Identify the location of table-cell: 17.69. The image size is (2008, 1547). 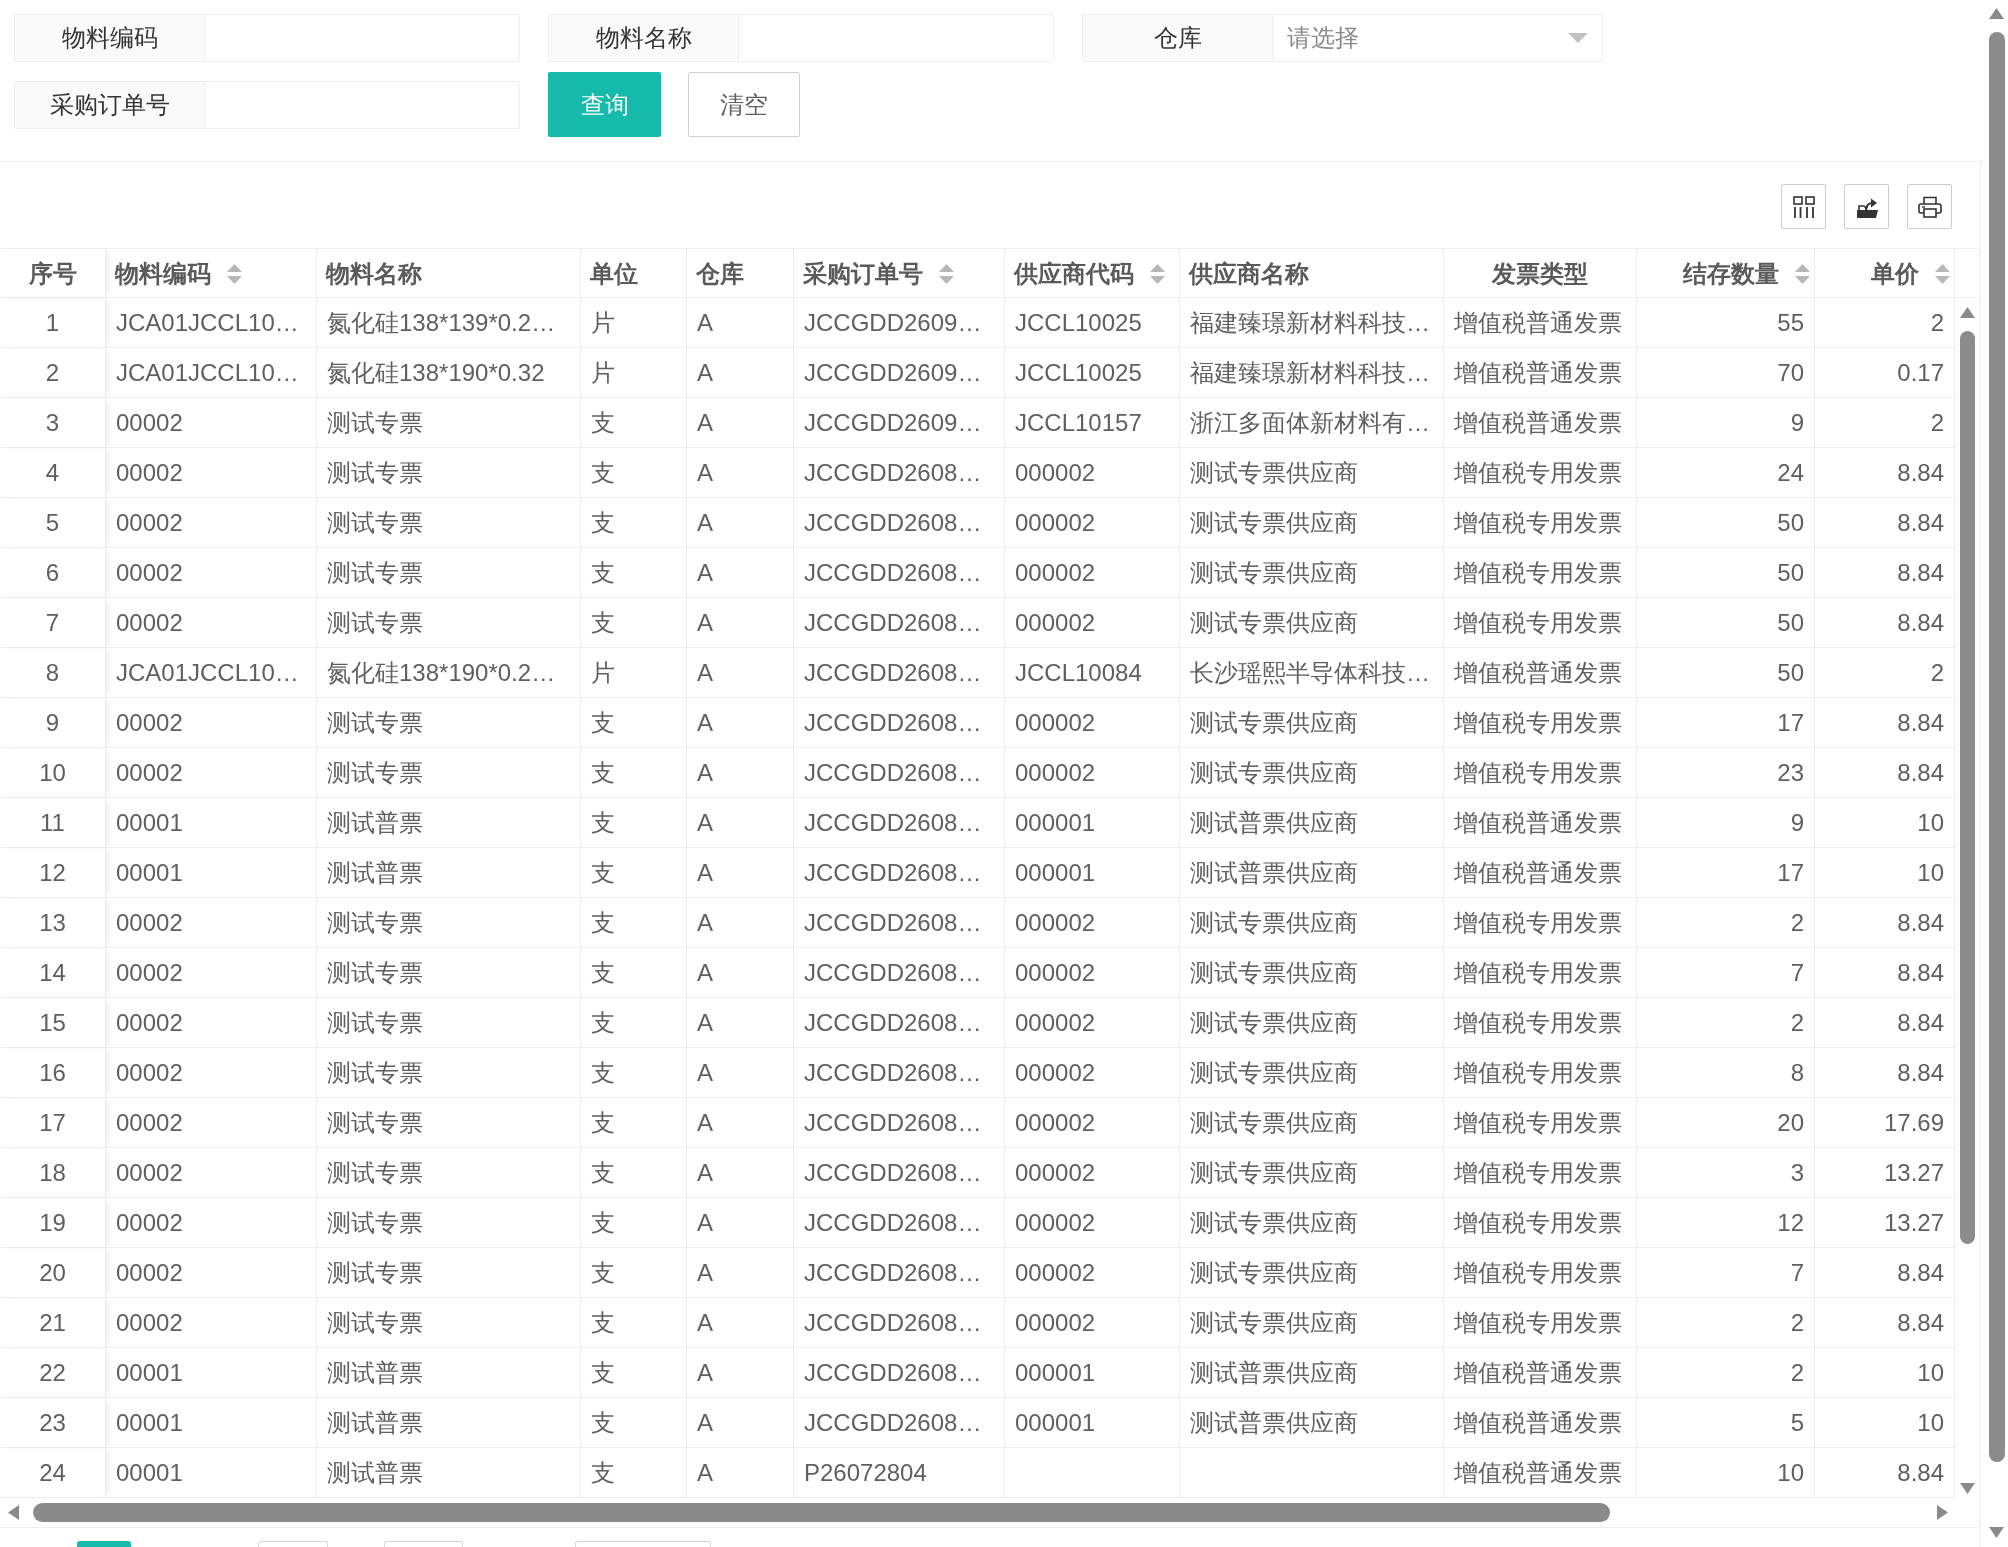
(1885, 1123).